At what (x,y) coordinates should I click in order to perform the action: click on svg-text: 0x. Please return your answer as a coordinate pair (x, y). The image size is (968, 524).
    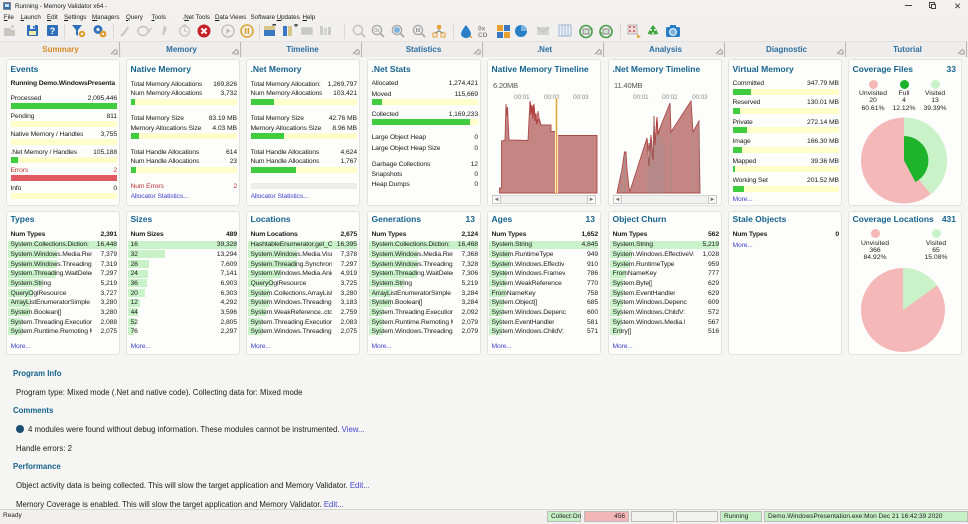
    Looking at the image, I should click on (377, 31).